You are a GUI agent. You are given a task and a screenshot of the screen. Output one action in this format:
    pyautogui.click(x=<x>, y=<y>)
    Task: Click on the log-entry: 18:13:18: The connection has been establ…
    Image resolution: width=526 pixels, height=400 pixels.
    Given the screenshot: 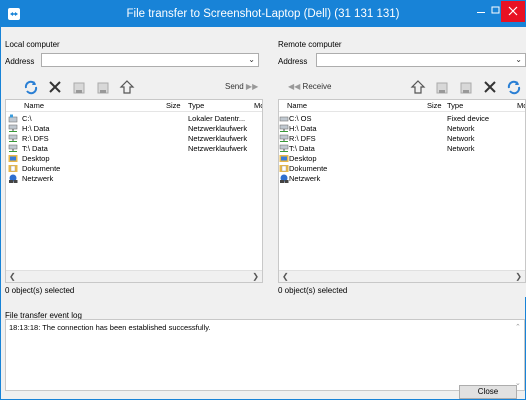 What is the action you would take?
    pyautogui.click(x=110, y=327)
    